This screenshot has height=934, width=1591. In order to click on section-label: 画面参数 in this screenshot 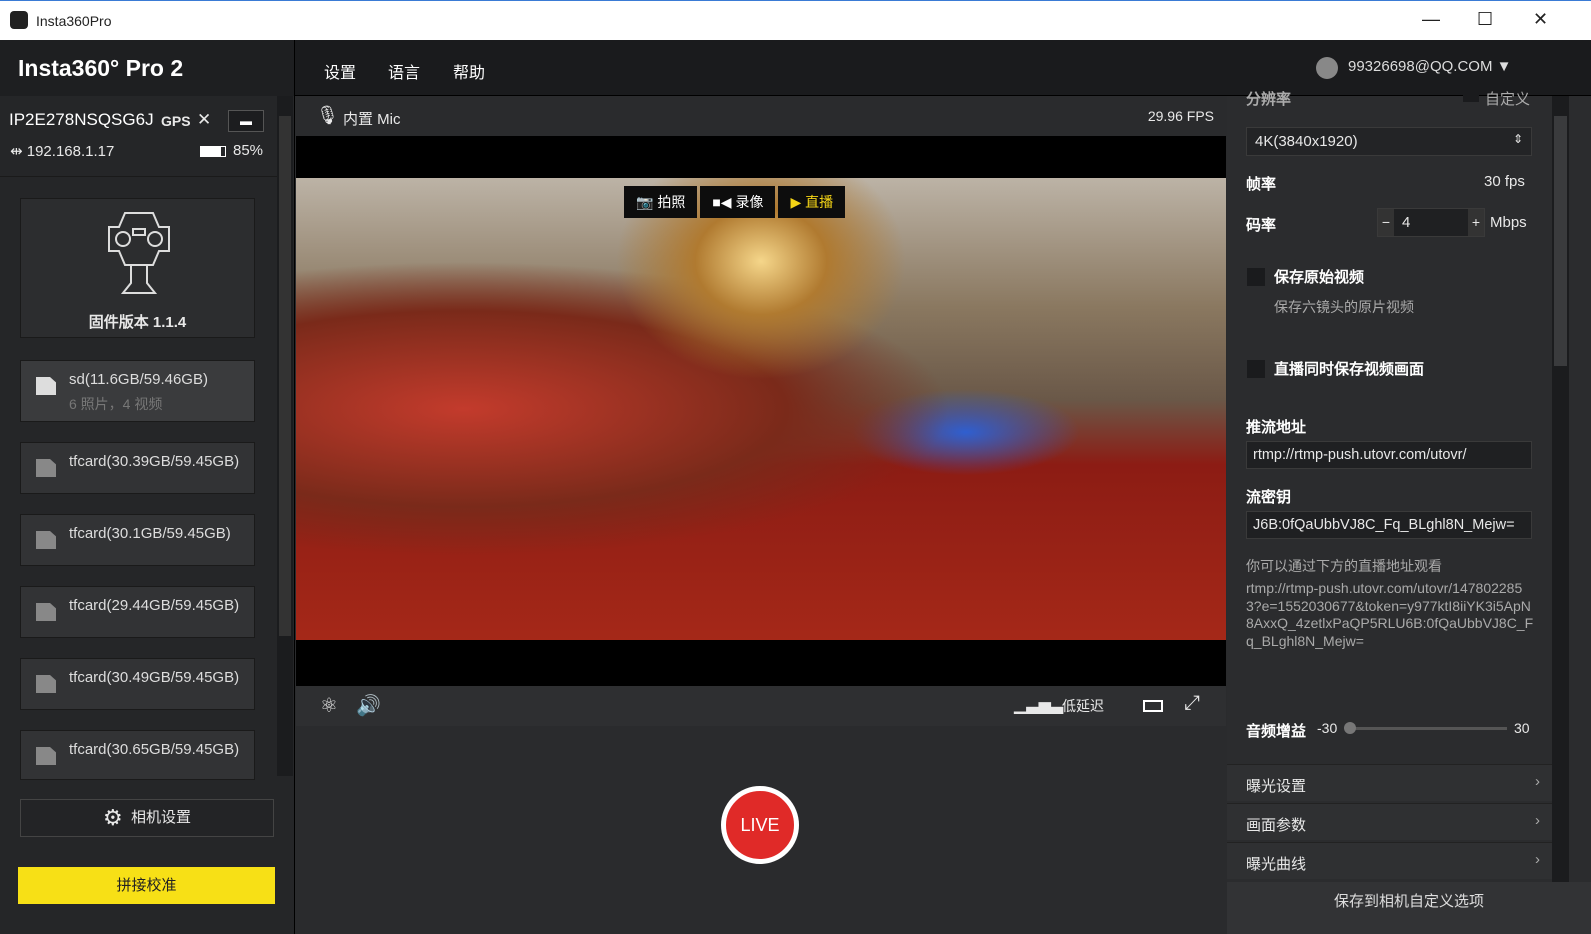, I will do `click(1276, 825)`.